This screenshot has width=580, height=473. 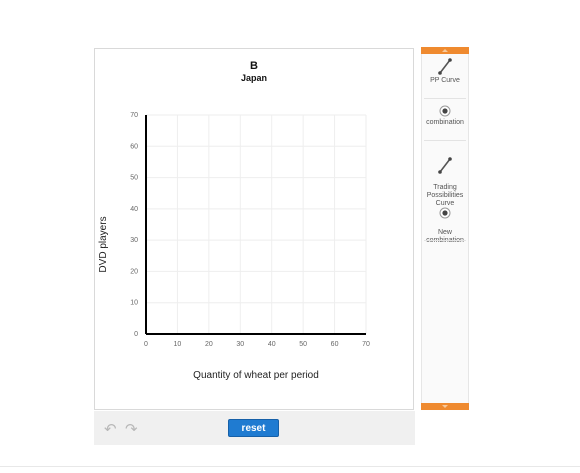 What do you see at coordinates (445, 50) in the screenshot?
I see `scroll-up-button` at bounding box center [445, 50].